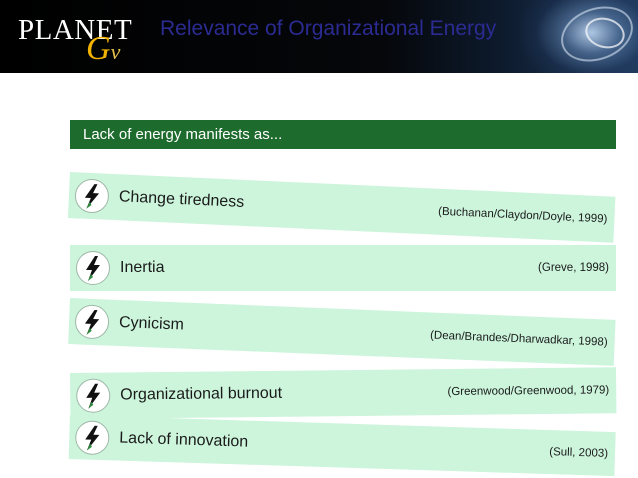 Image resolution: width=638 pixels, height=478 pixels. Describe the element at coordinates (201, 394) in the screenshot. I see `item-label: Organizational burnout` at that location.